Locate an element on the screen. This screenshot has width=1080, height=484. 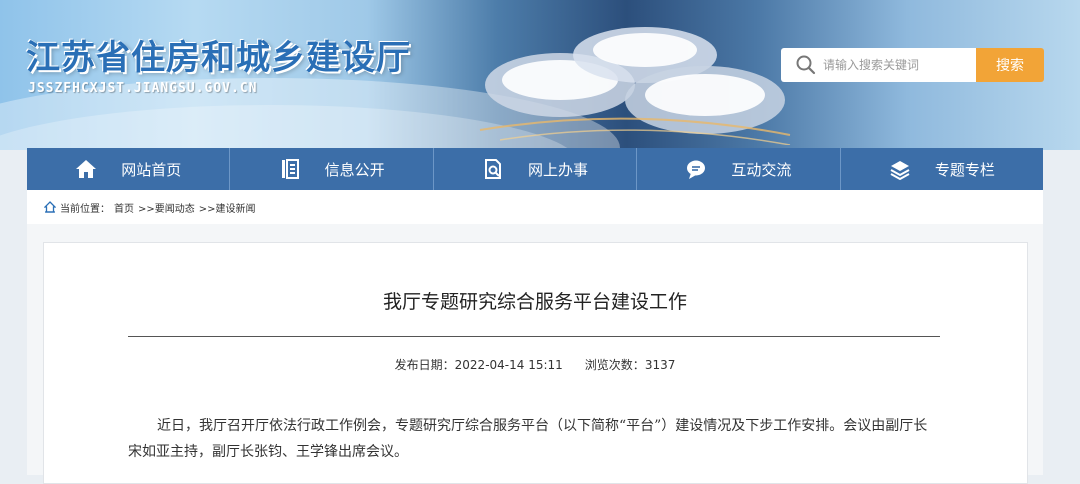
publish-date: 2022-04-14 15:11 is located at coordinates (508, 365).